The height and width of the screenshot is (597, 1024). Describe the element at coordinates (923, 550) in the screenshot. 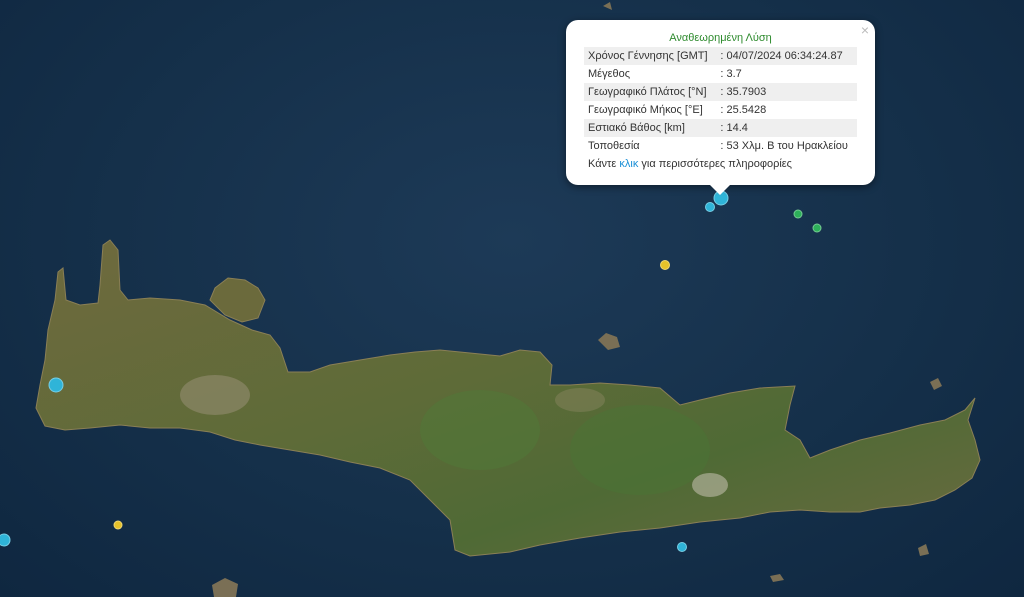

I see `islet-south-east` at that location.